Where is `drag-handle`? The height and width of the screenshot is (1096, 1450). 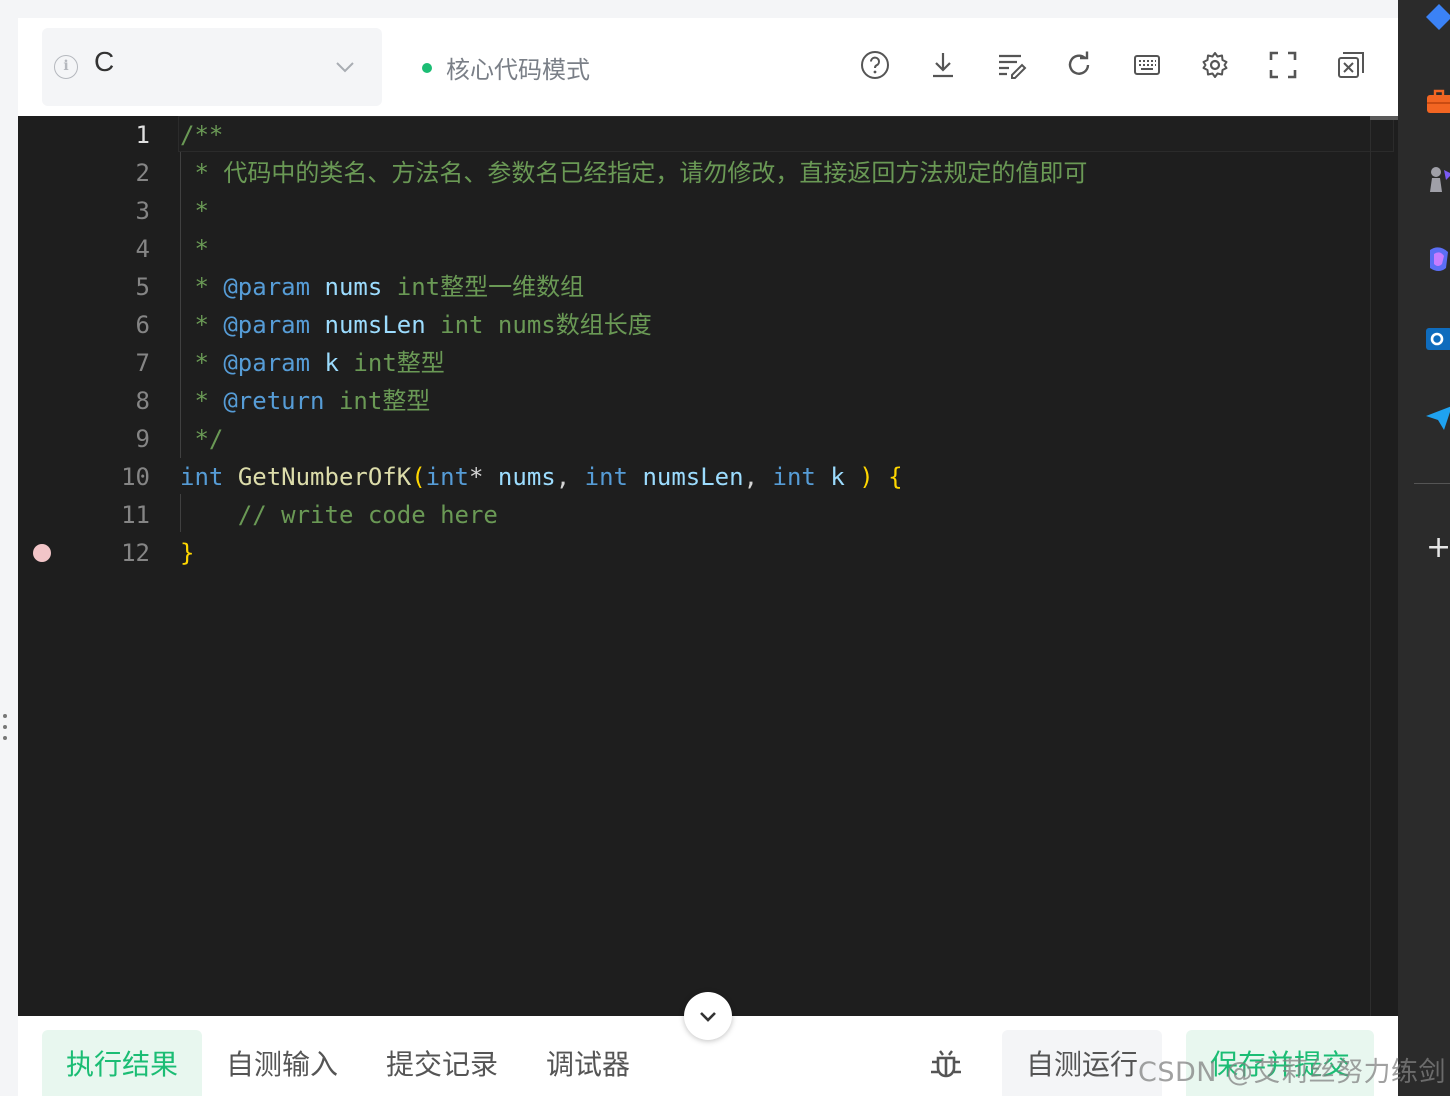
drag-handle is located at coordinates (6, 731).